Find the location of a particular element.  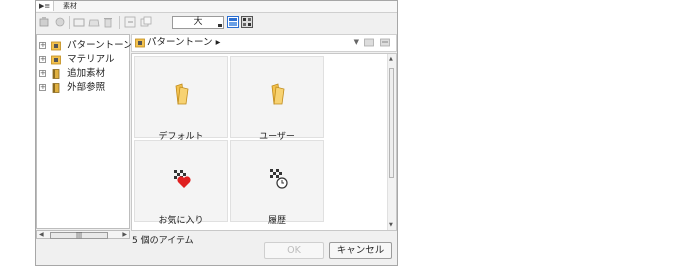

grid-vertical-scrollbar: ▲ ▼ is located at coordinates (391, 142).